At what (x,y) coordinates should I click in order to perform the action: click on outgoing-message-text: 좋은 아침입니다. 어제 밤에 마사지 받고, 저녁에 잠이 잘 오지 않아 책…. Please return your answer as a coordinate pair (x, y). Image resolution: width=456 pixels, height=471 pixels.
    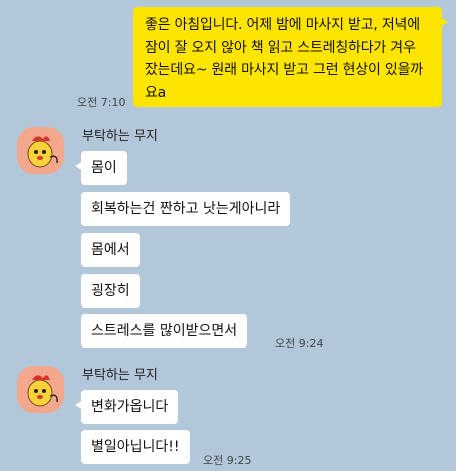
    Looking at the image, I should click on (284, 59).